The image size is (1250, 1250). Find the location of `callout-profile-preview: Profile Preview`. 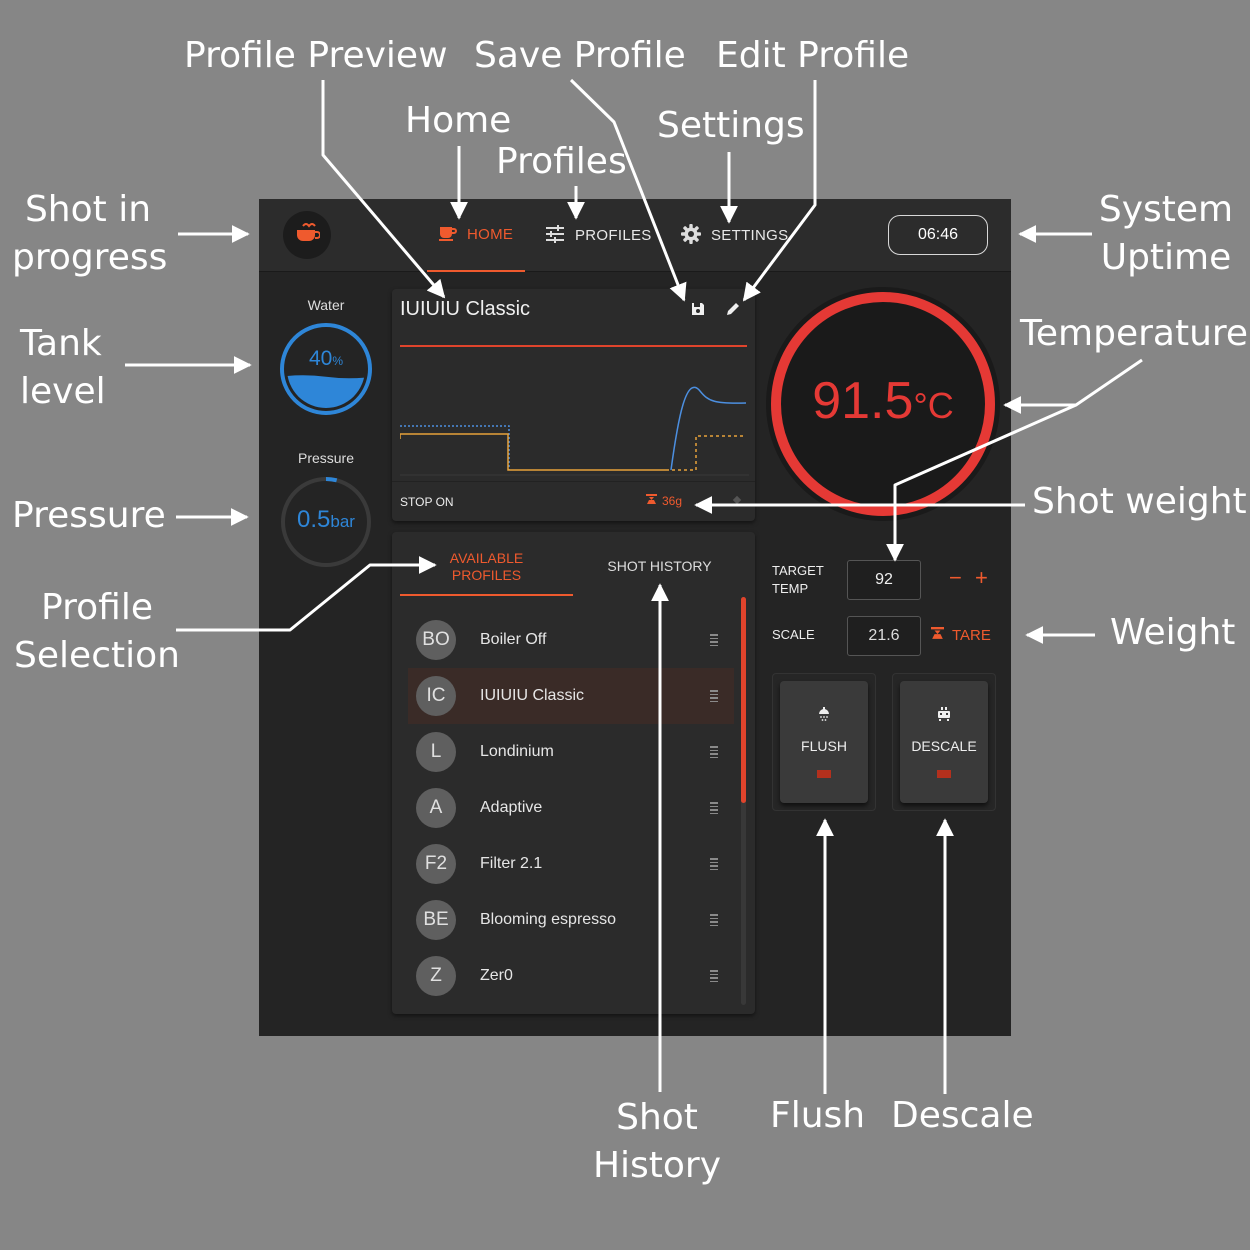

callout-profile-preview: Profile Preview is located at coordinates (316, 55).